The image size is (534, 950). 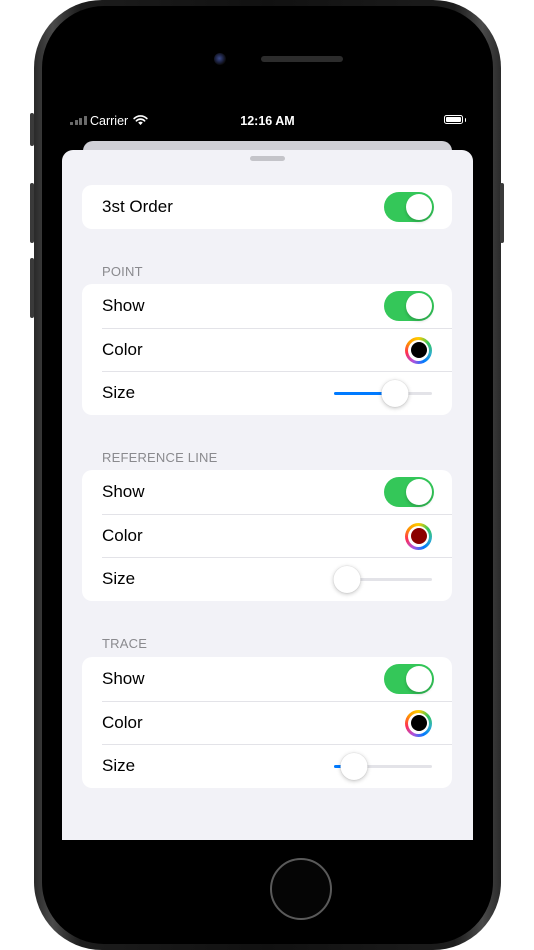 What do you see at coordinates (382, 579) in the screenshot?
I see `reference-size-slider` at bounding box center [382, 579].